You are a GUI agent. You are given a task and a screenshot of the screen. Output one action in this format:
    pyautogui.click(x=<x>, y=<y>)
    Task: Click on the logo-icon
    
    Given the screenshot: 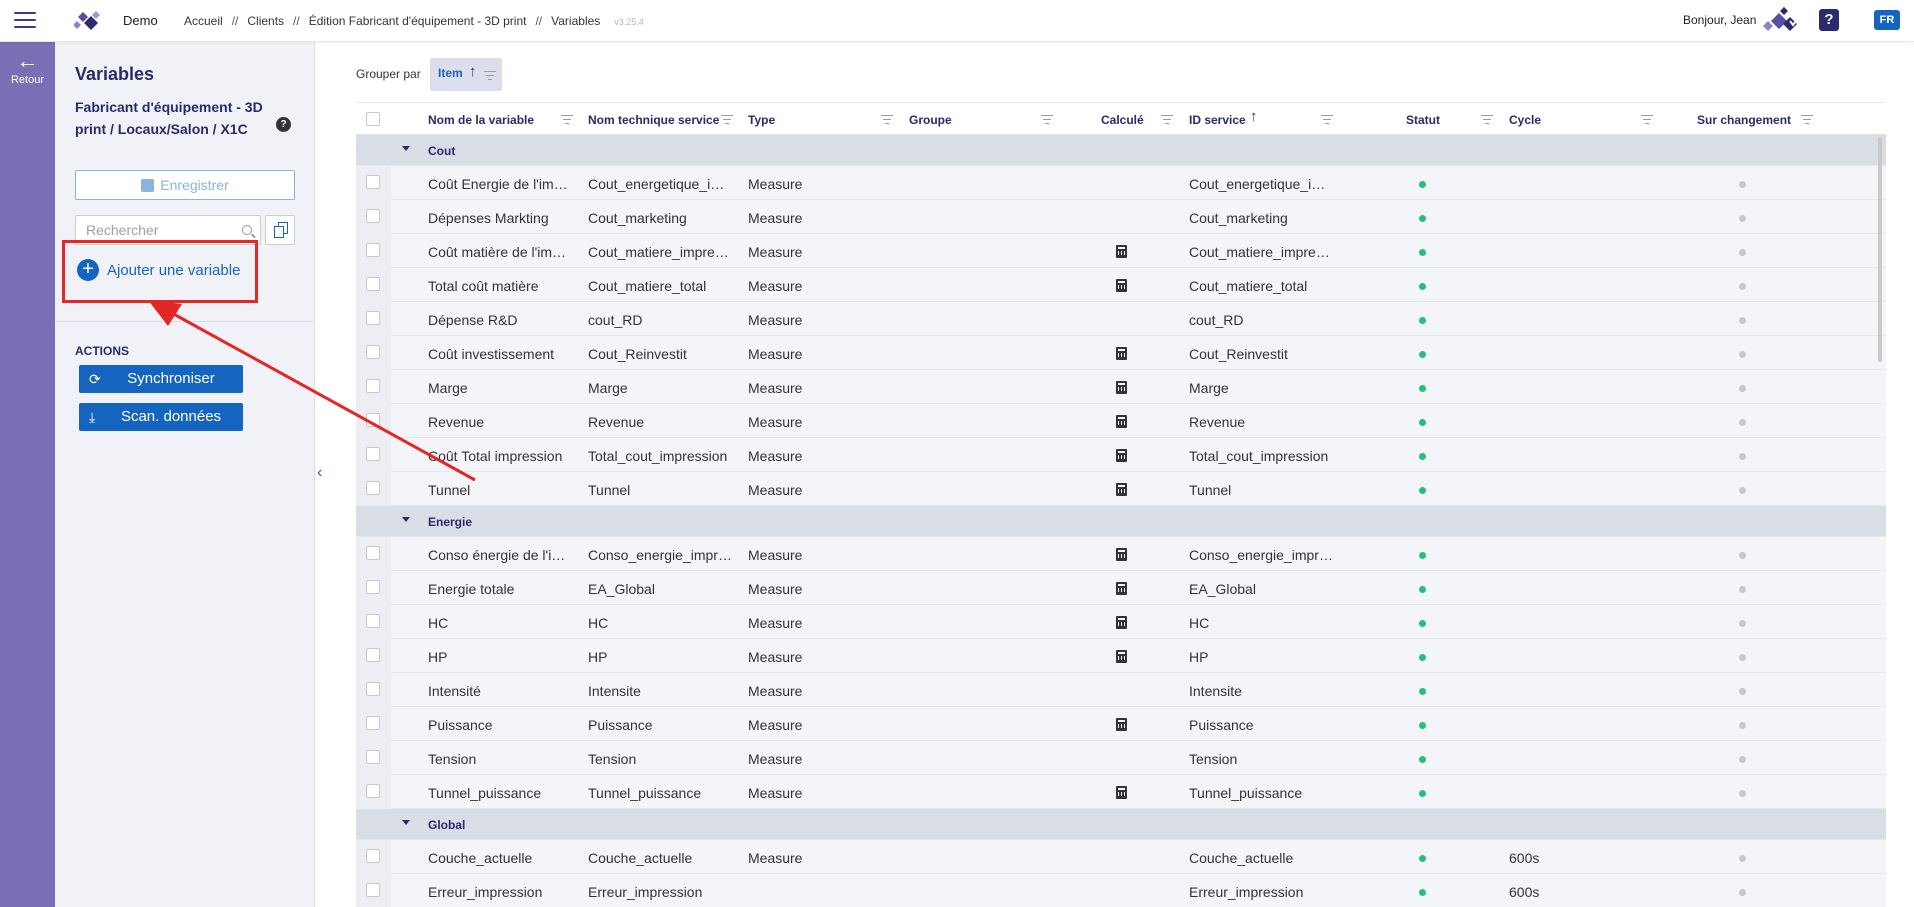 What is the action you would take?
    pyautogui.click(x=87, y=20)
    